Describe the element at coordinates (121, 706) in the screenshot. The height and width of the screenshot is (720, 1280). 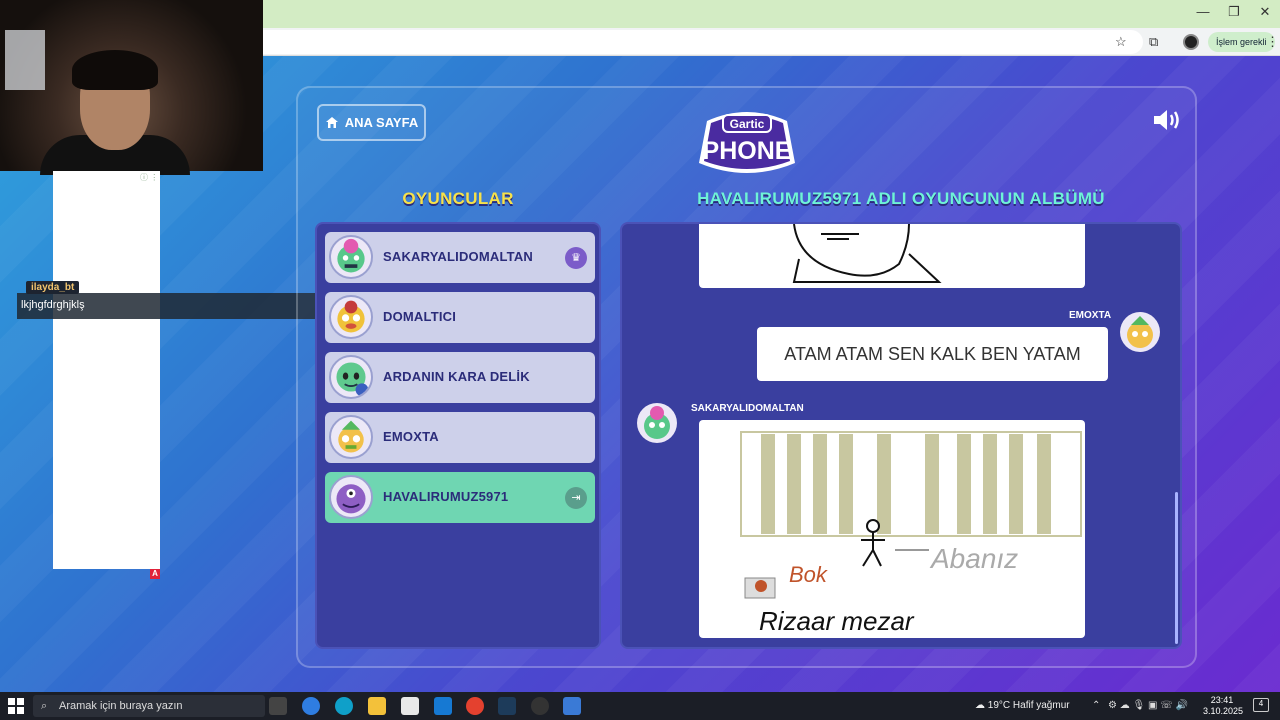
I see `taskbar-search-placeholder: Aramak için buraya yazın` at that location.